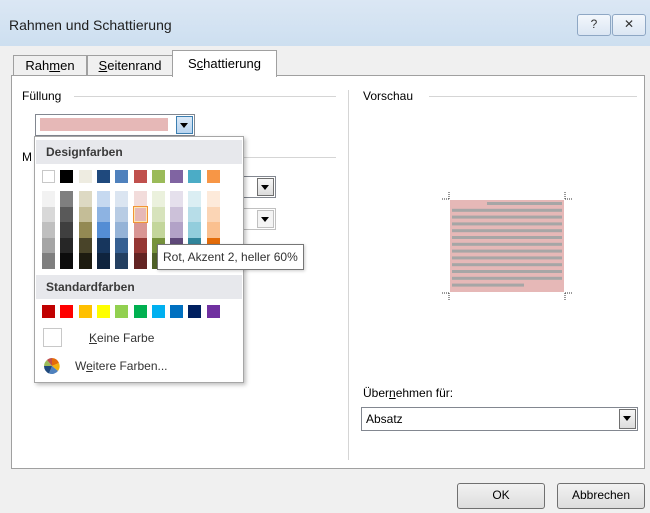  I want to click on close-icon: ✕, so click(629, 24).